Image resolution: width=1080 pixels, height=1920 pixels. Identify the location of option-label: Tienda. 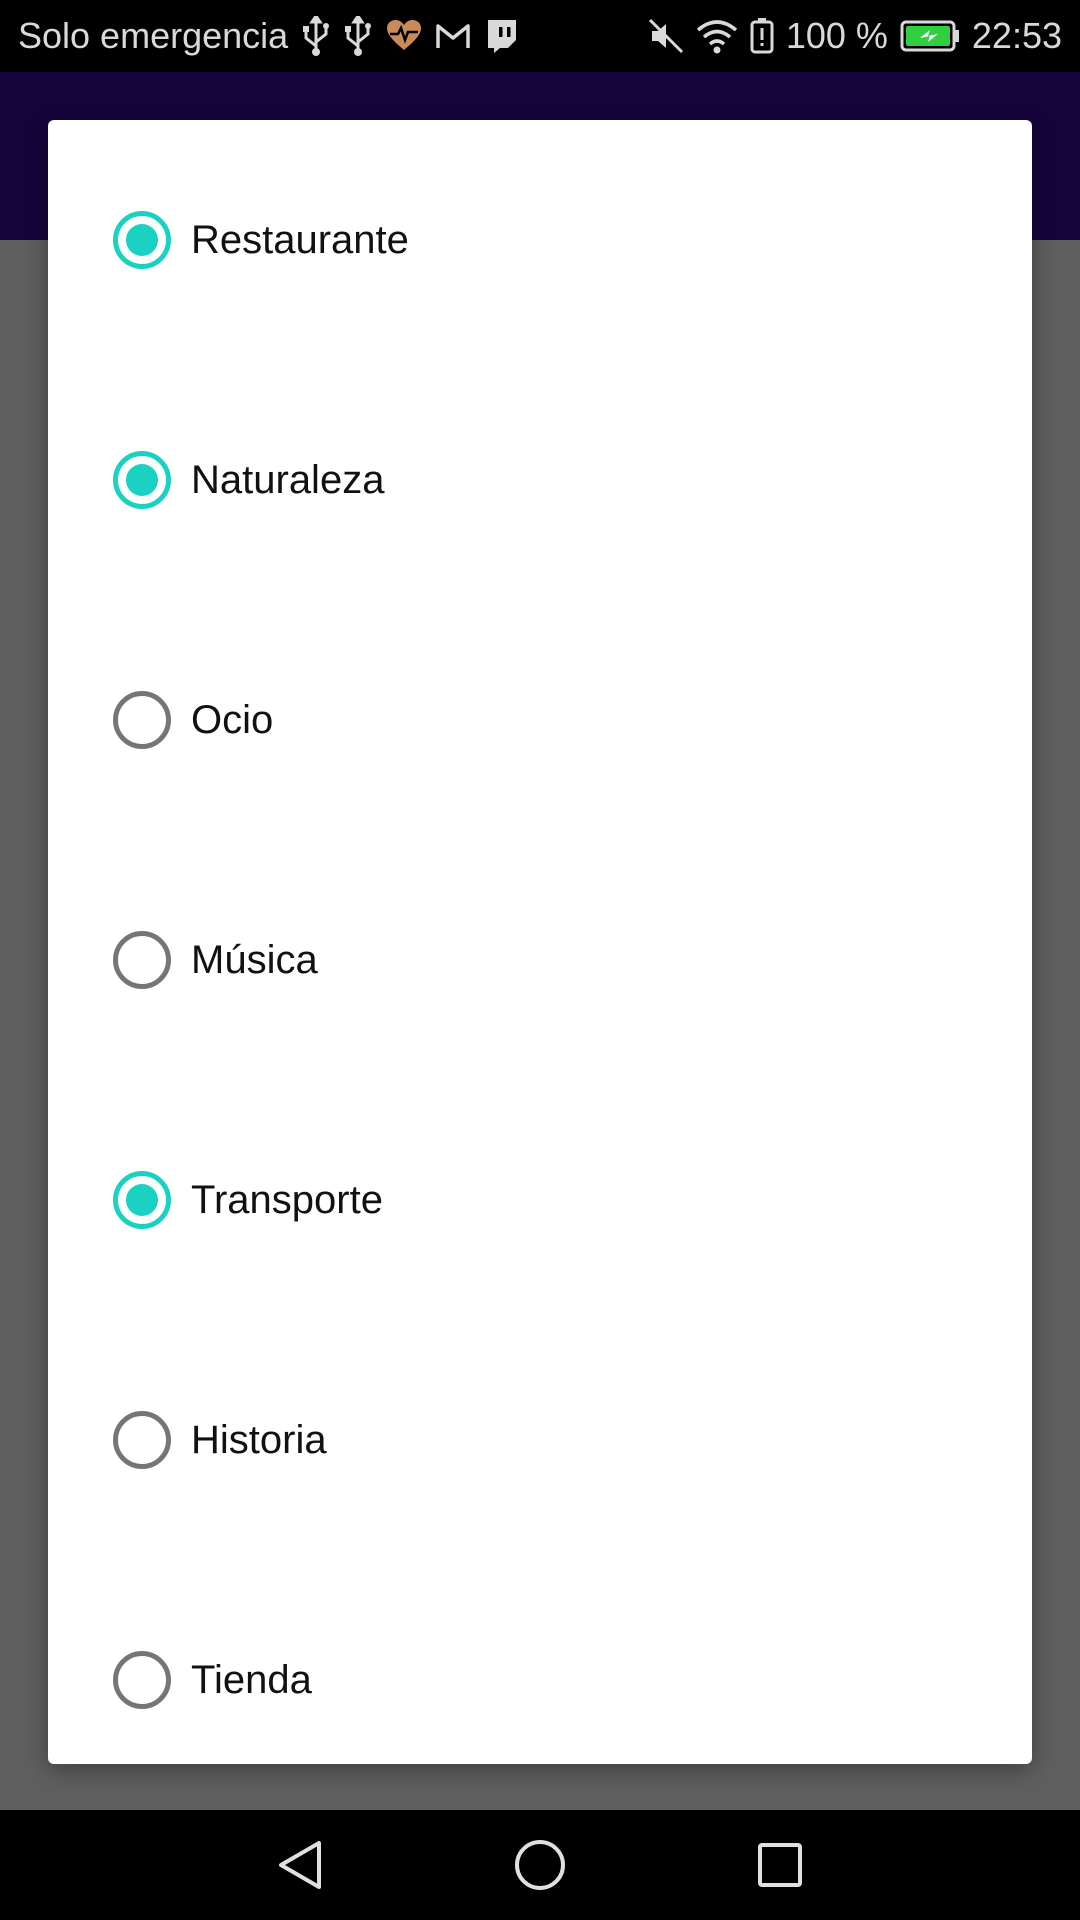
(251, 1679).